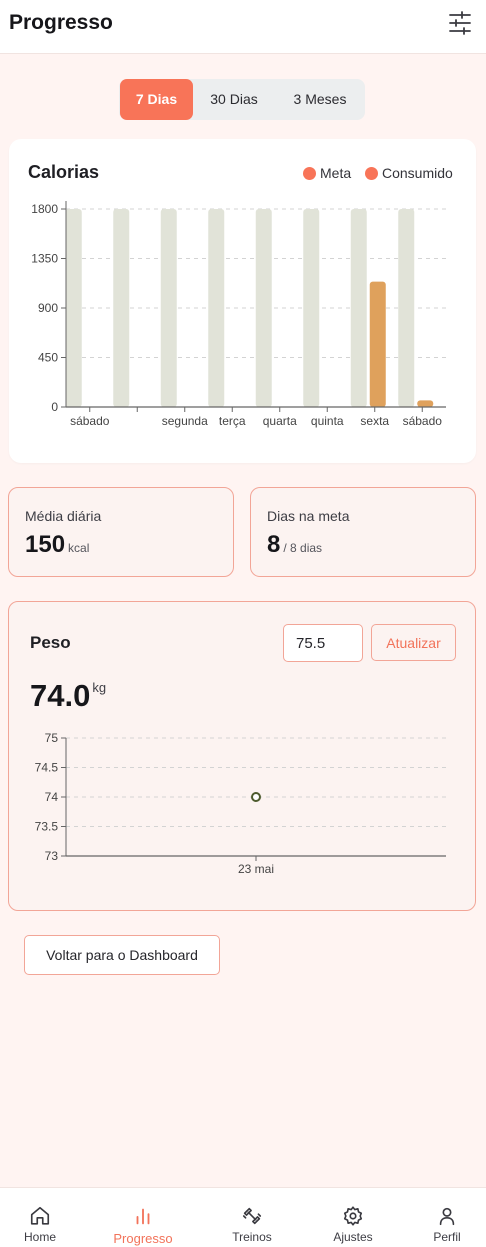  Describe the element at coordinates (353, 1237) in the screenshot. I see `nav-label: Ajustes` at that location.